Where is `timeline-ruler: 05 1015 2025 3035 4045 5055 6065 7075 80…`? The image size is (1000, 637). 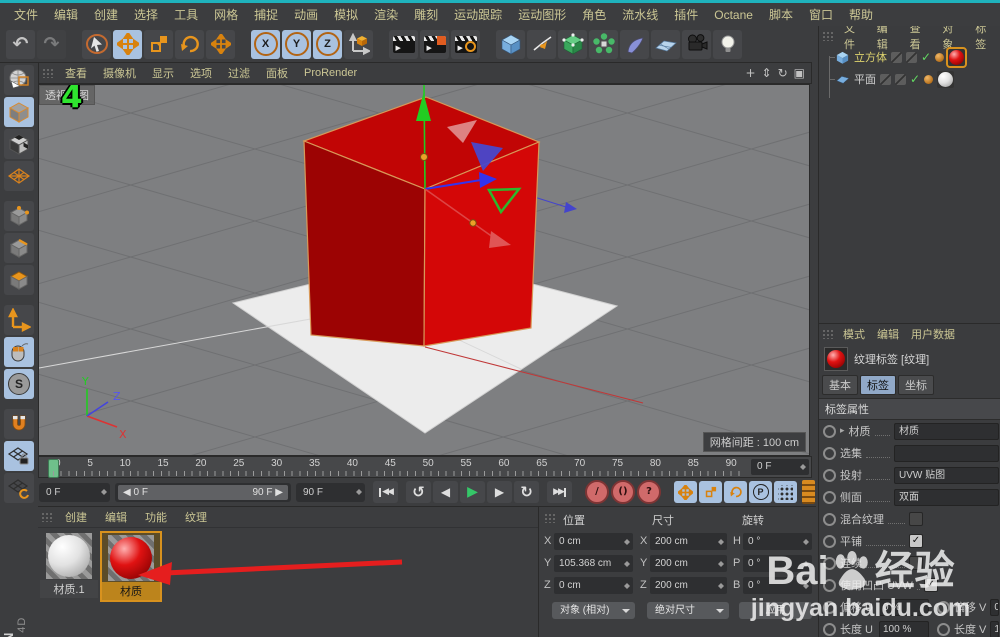
timeline-ruler: 05 1015 2025 3035 4045 5055 6065 7075 80… is located at coordinates (425, 467).